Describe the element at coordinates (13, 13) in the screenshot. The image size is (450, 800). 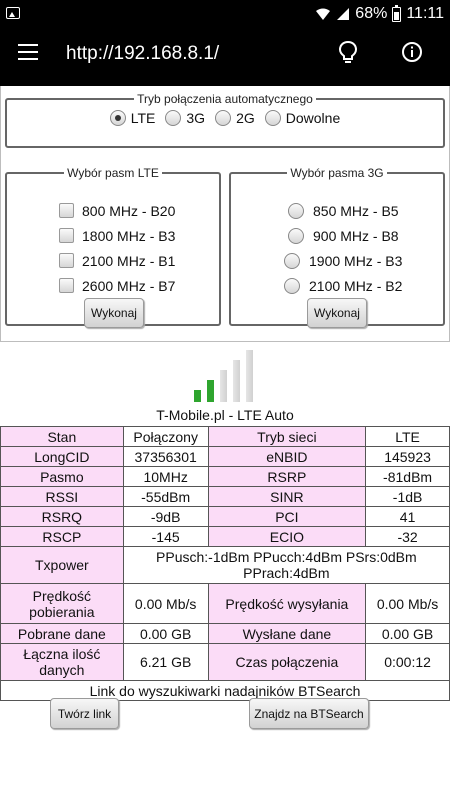
I see `image-notification-icon` at that location.